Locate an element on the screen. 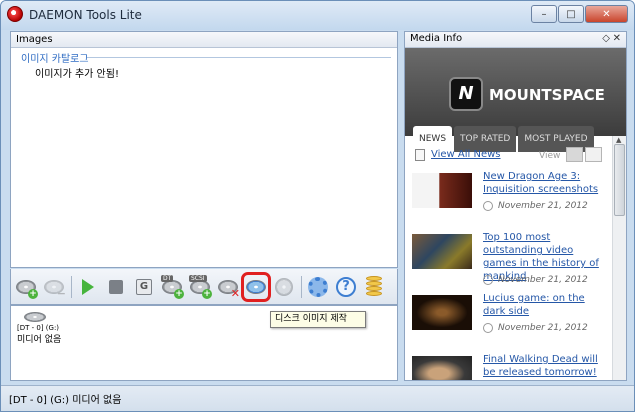  image-catalog-group: 이미지 카탈로그 is located at coordinates (204, 57).